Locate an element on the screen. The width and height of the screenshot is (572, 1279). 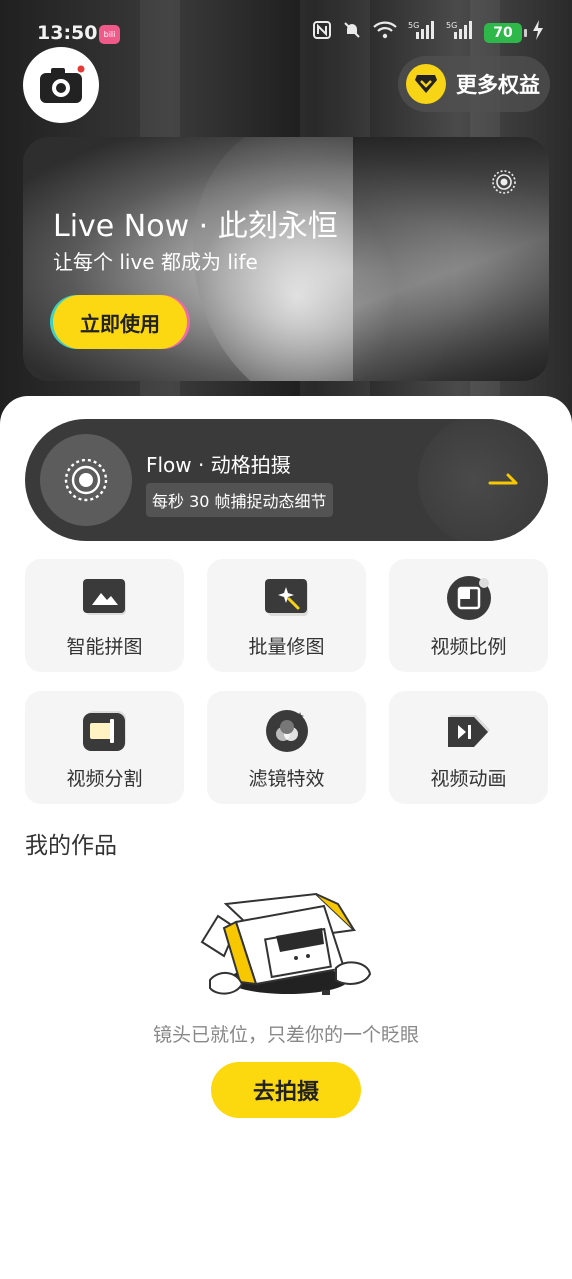
live-photo-icon is located at coordinates (504, 182).